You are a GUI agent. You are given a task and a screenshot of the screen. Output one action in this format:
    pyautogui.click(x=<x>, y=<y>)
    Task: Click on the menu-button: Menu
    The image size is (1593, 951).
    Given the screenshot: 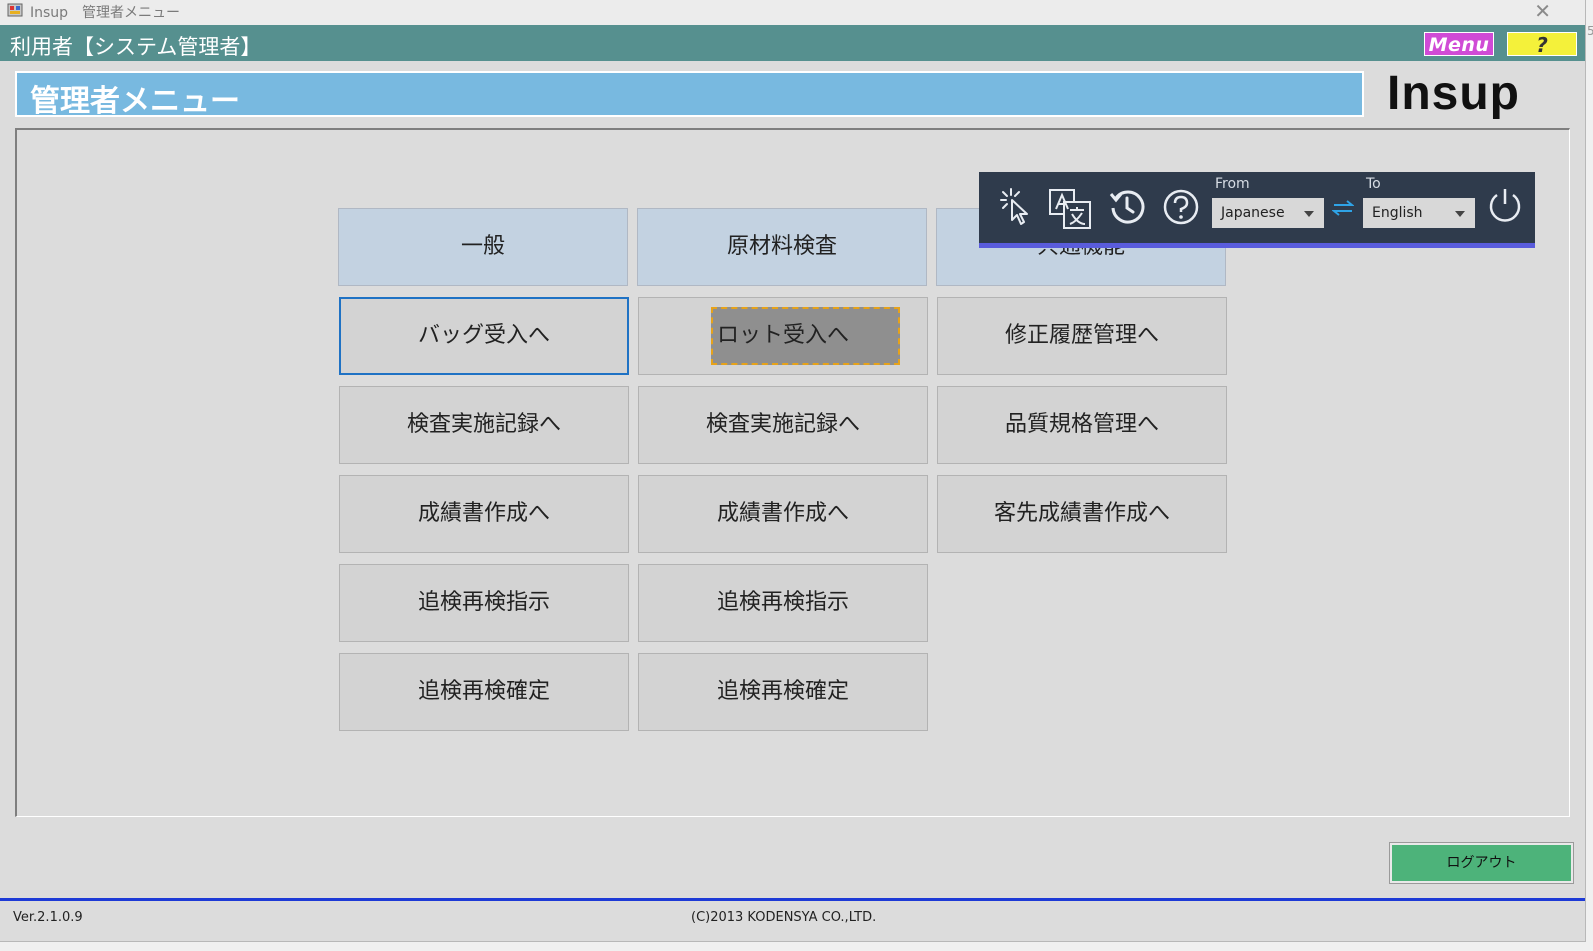 What is the action you would take?
    pyautogui.click(x=1459, y=44)
    